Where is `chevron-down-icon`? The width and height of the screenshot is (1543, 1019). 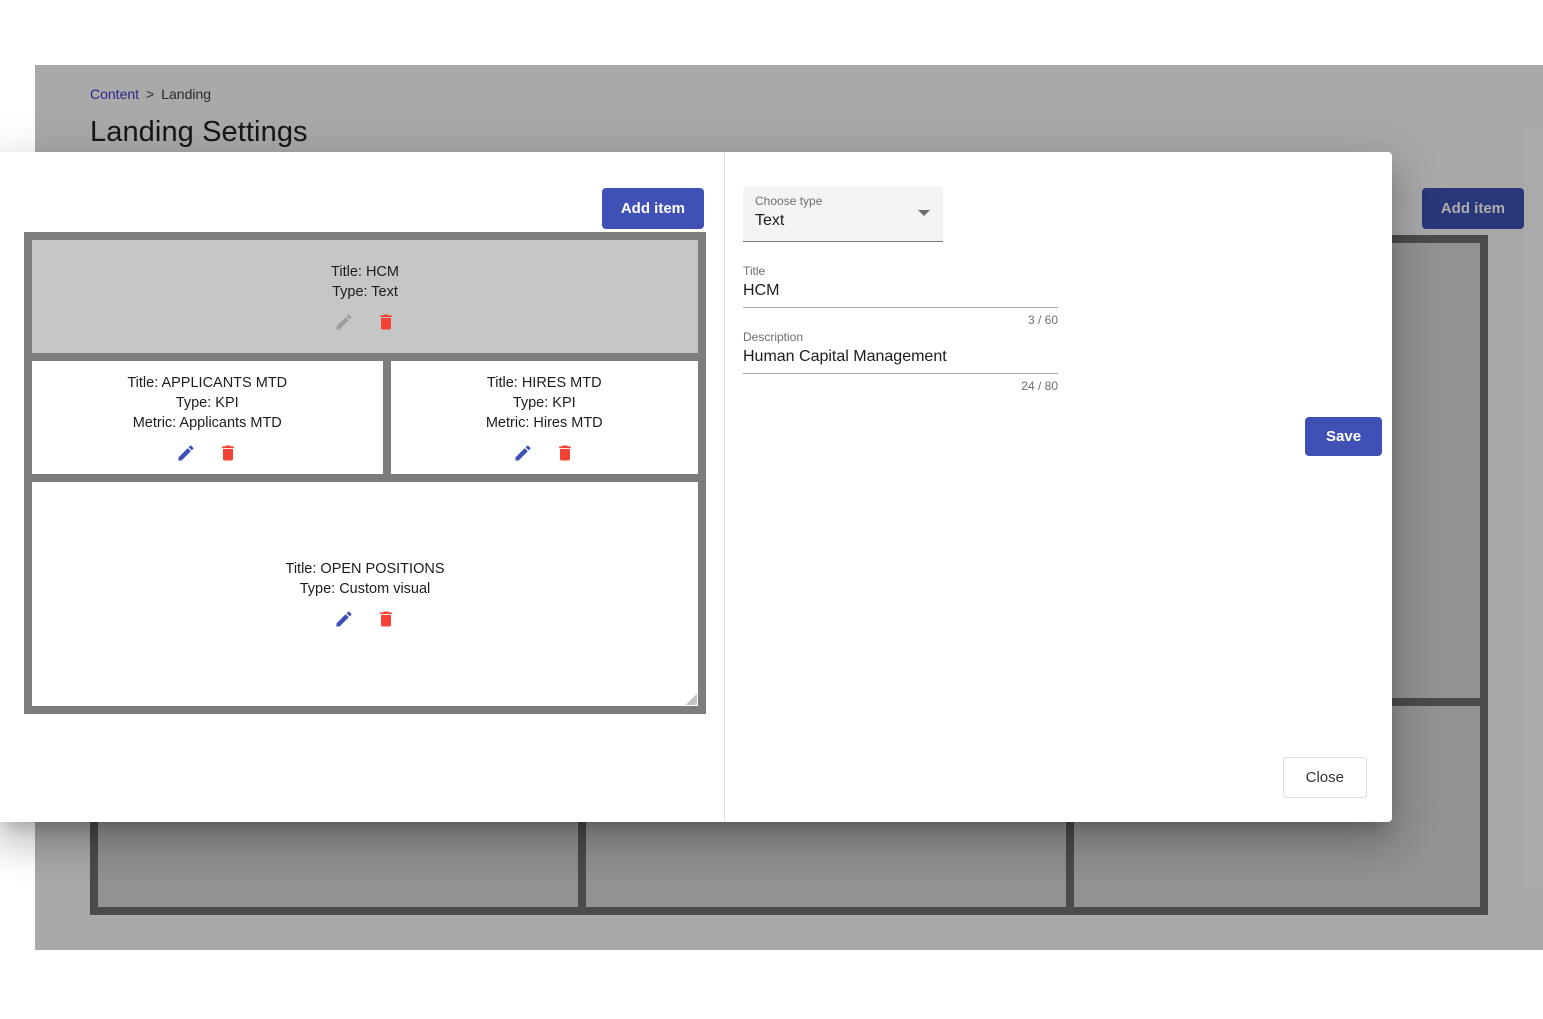
chevron-down-icon is located at coordinates (924, 213).